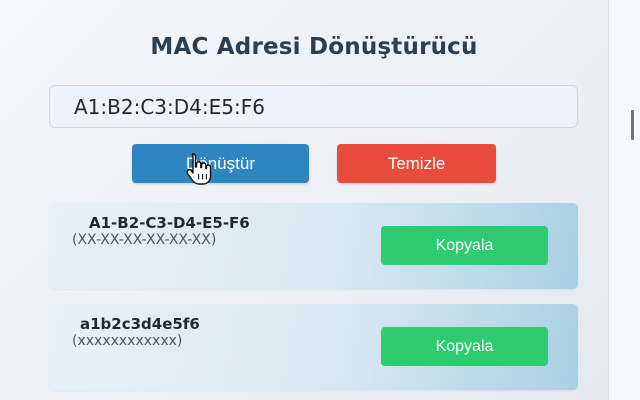  I want to click on window-edge-strip, so click(624, 200).